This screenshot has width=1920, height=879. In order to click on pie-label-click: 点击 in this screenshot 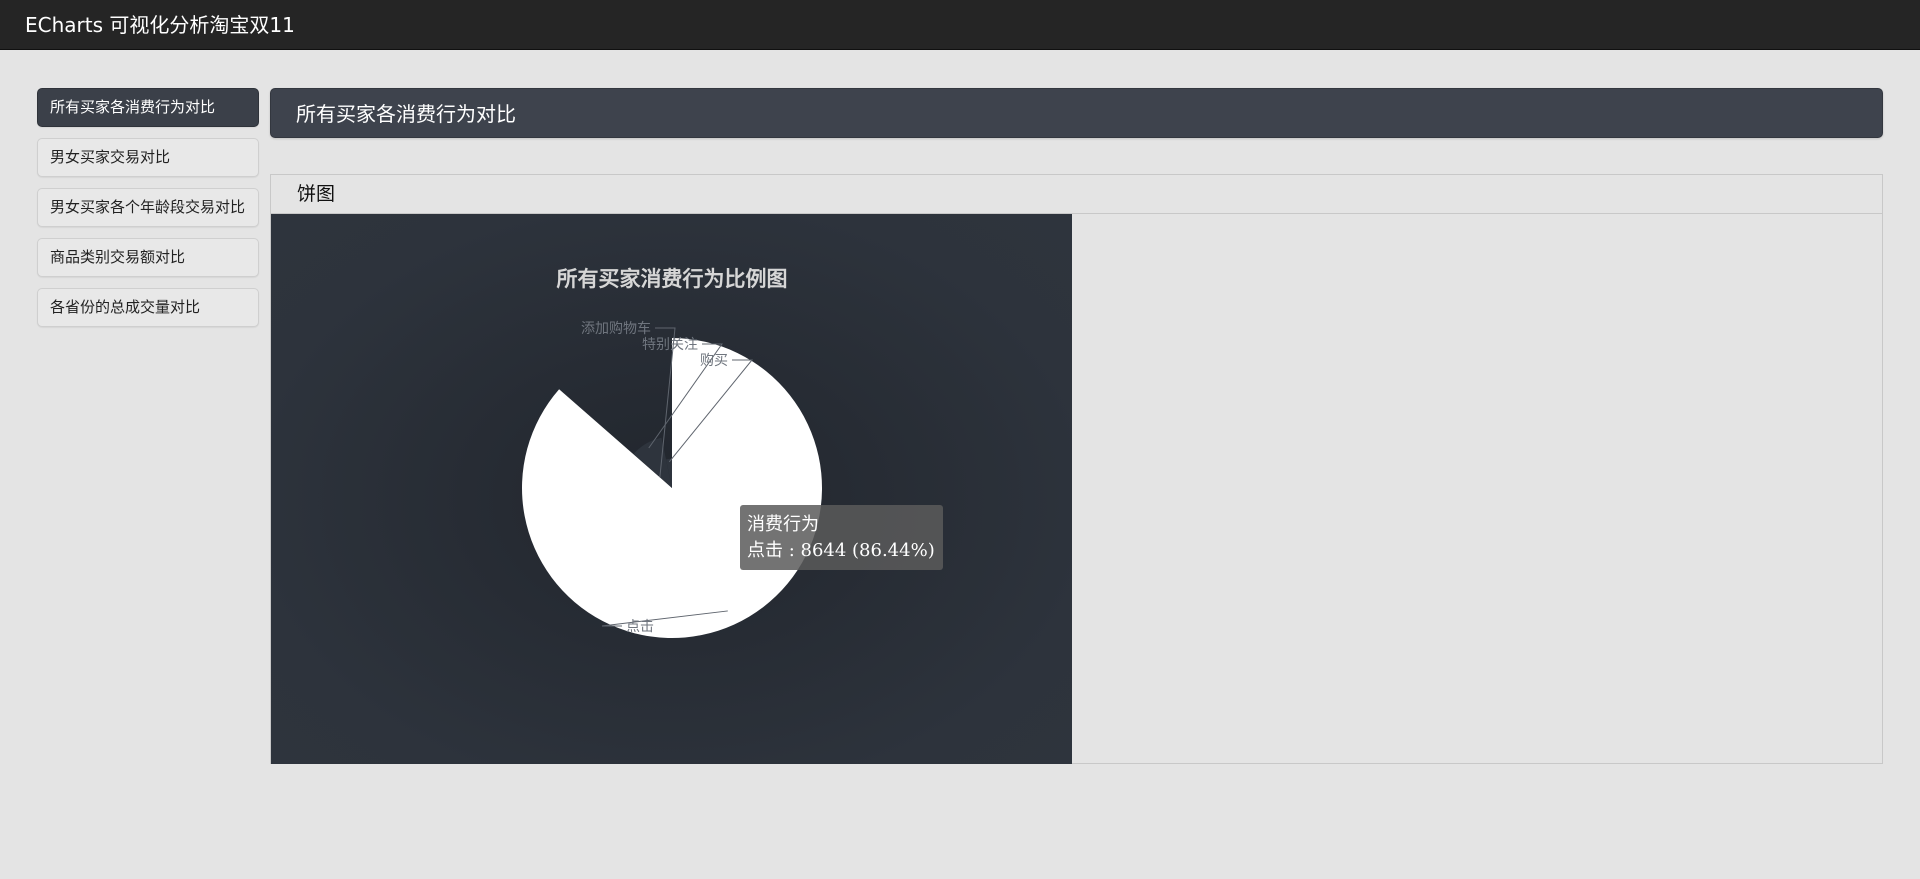, I will do `click(640, 627)`.